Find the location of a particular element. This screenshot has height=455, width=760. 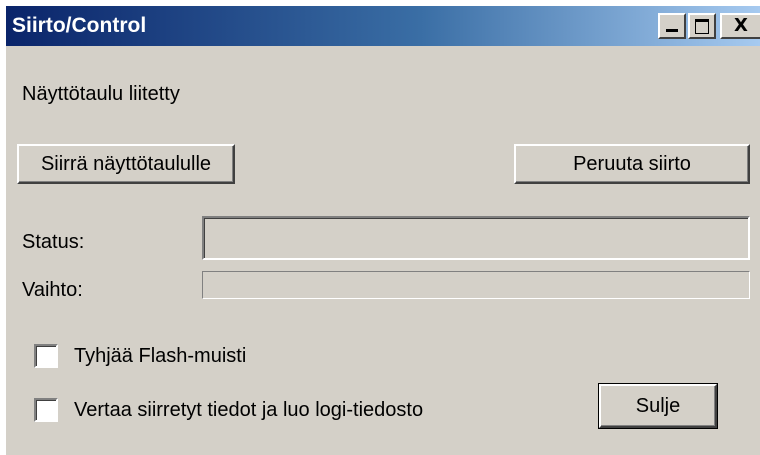

minimize-icon is located at coordinates (672, 30).